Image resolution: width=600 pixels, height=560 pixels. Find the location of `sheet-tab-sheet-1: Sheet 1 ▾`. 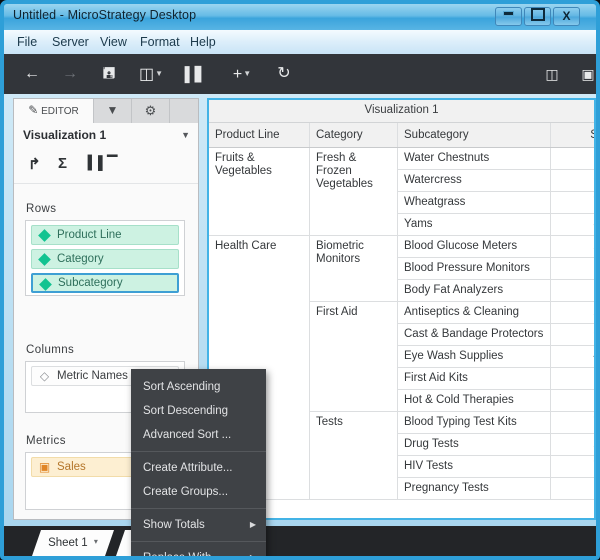

sheet-tab-sheet-1: Sheet 1 ▾ is located at coordinates (73, 543).